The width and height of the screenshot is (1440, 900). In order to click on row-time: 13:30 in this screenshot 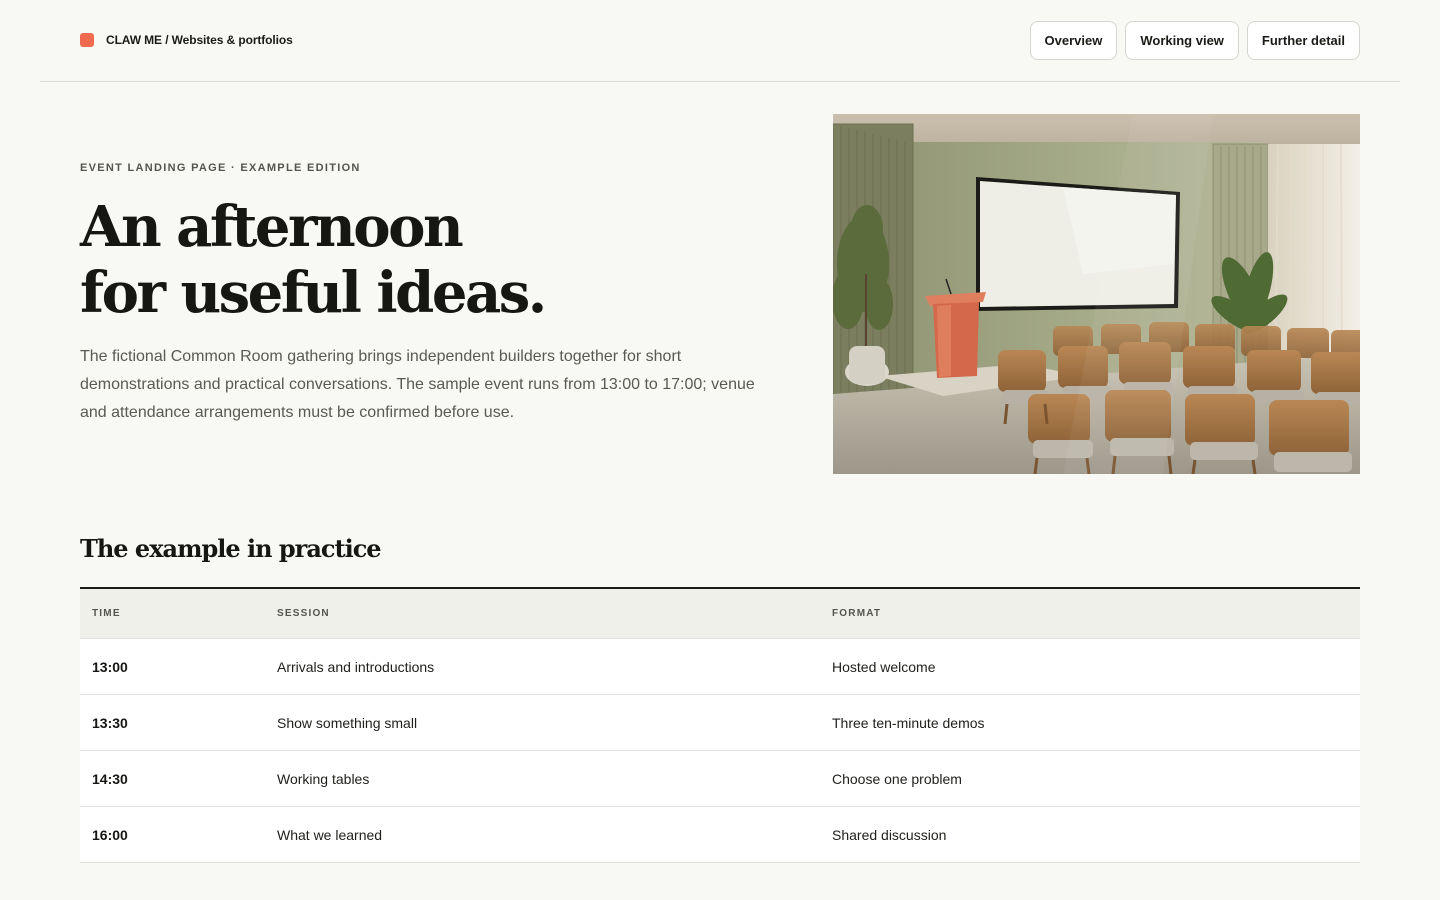, I will do `click(110, 722)`.